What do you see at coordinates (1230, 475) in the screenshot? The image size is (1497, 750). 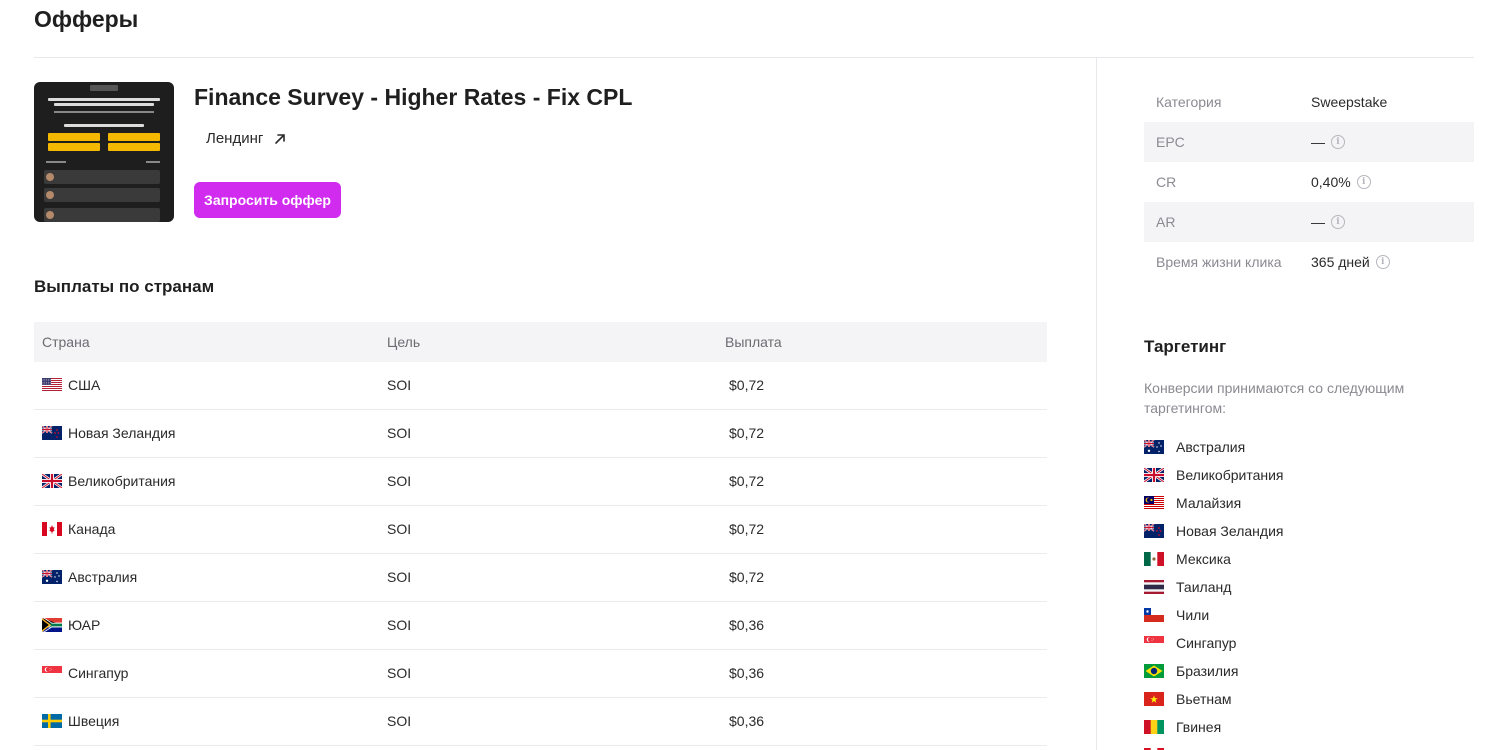 I see `targeting-country-name: Великобритания` at bounding box center [1230, 475].